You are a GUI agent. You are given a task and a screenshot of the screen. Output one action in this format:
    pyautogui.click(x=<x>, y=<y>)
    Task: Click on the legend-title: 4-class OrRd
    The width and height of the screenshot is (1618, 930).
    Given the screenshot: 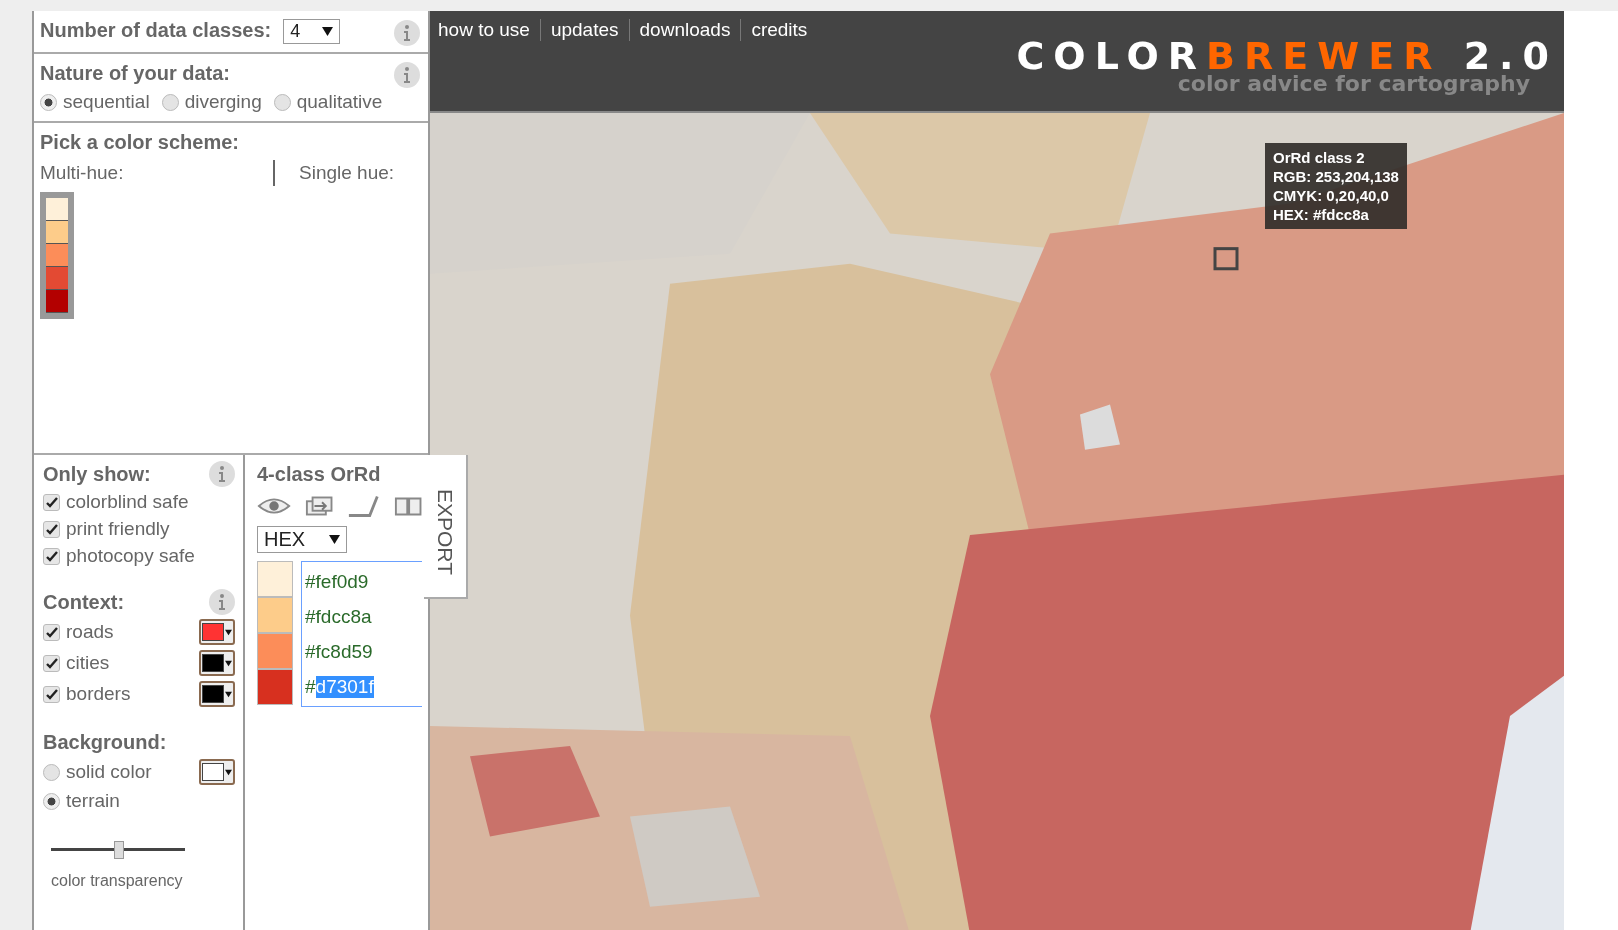 What is the action you would take?
    pyautogui.click(x=319, y=474)
    